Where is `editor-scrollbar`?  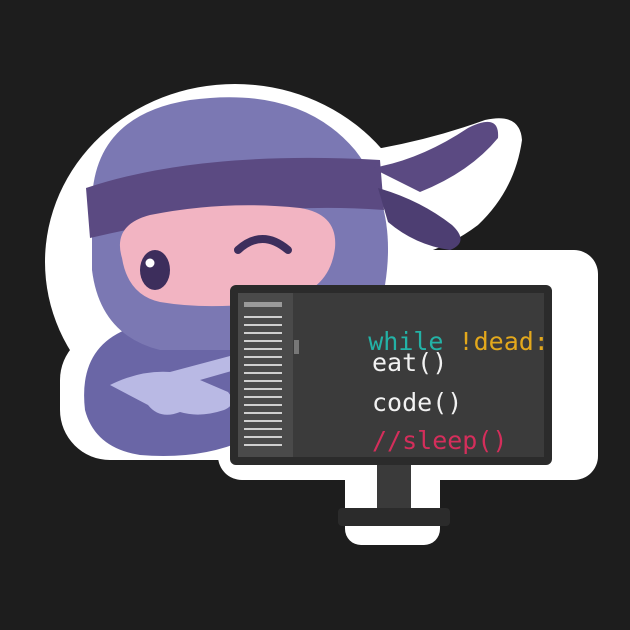
editor-scrollbar is located at coordinates (296, 347).